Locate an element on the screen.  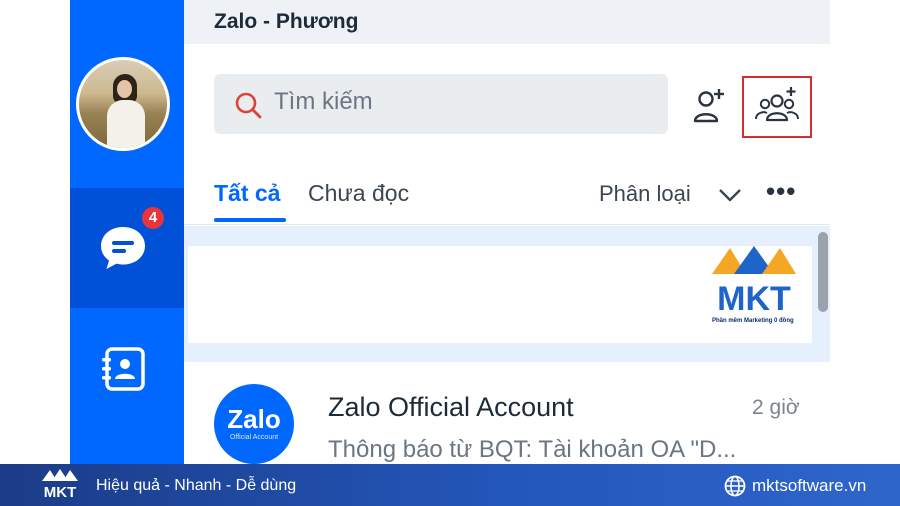
tab-unread: Chưa đọc is located at coordinates (358, 193).